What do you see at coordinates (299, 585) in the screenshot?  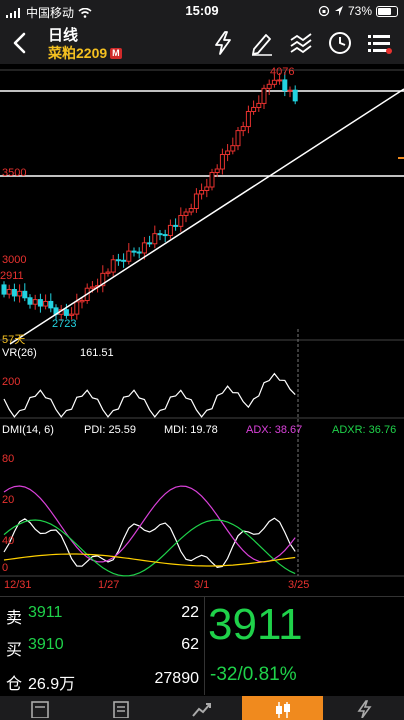 I see `date-label-4: 3/25` at bounding box center [299, 585].